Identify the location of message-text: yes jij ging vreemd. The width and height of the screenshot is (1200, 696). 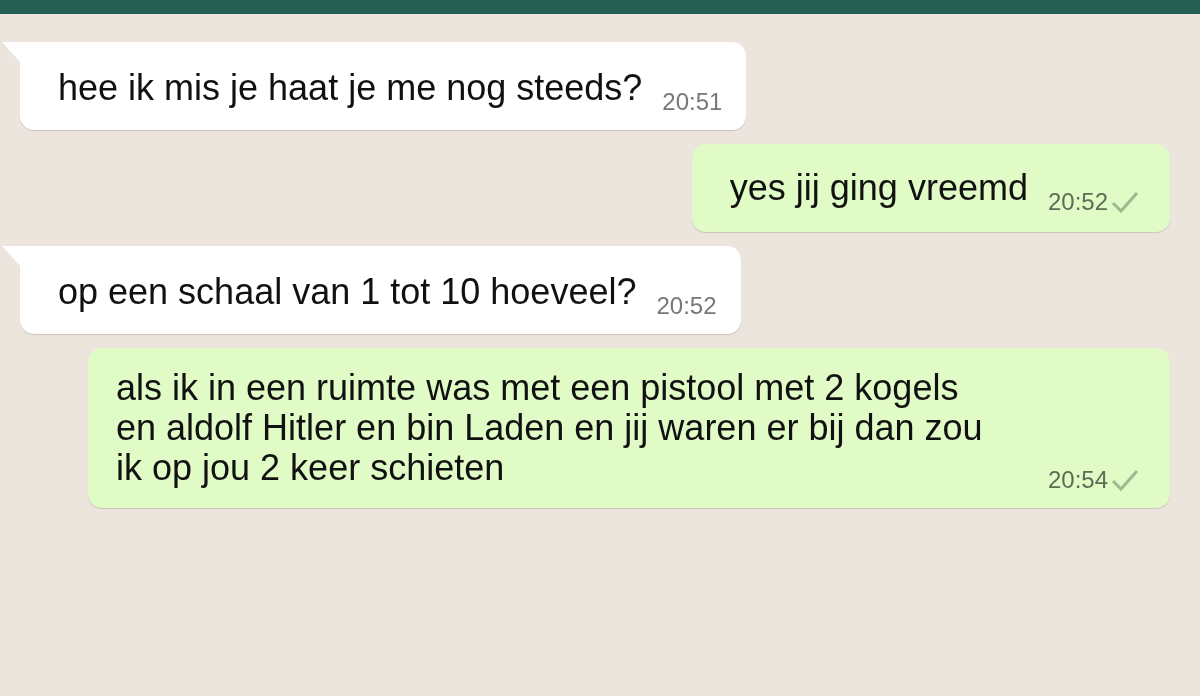
(878, 188).